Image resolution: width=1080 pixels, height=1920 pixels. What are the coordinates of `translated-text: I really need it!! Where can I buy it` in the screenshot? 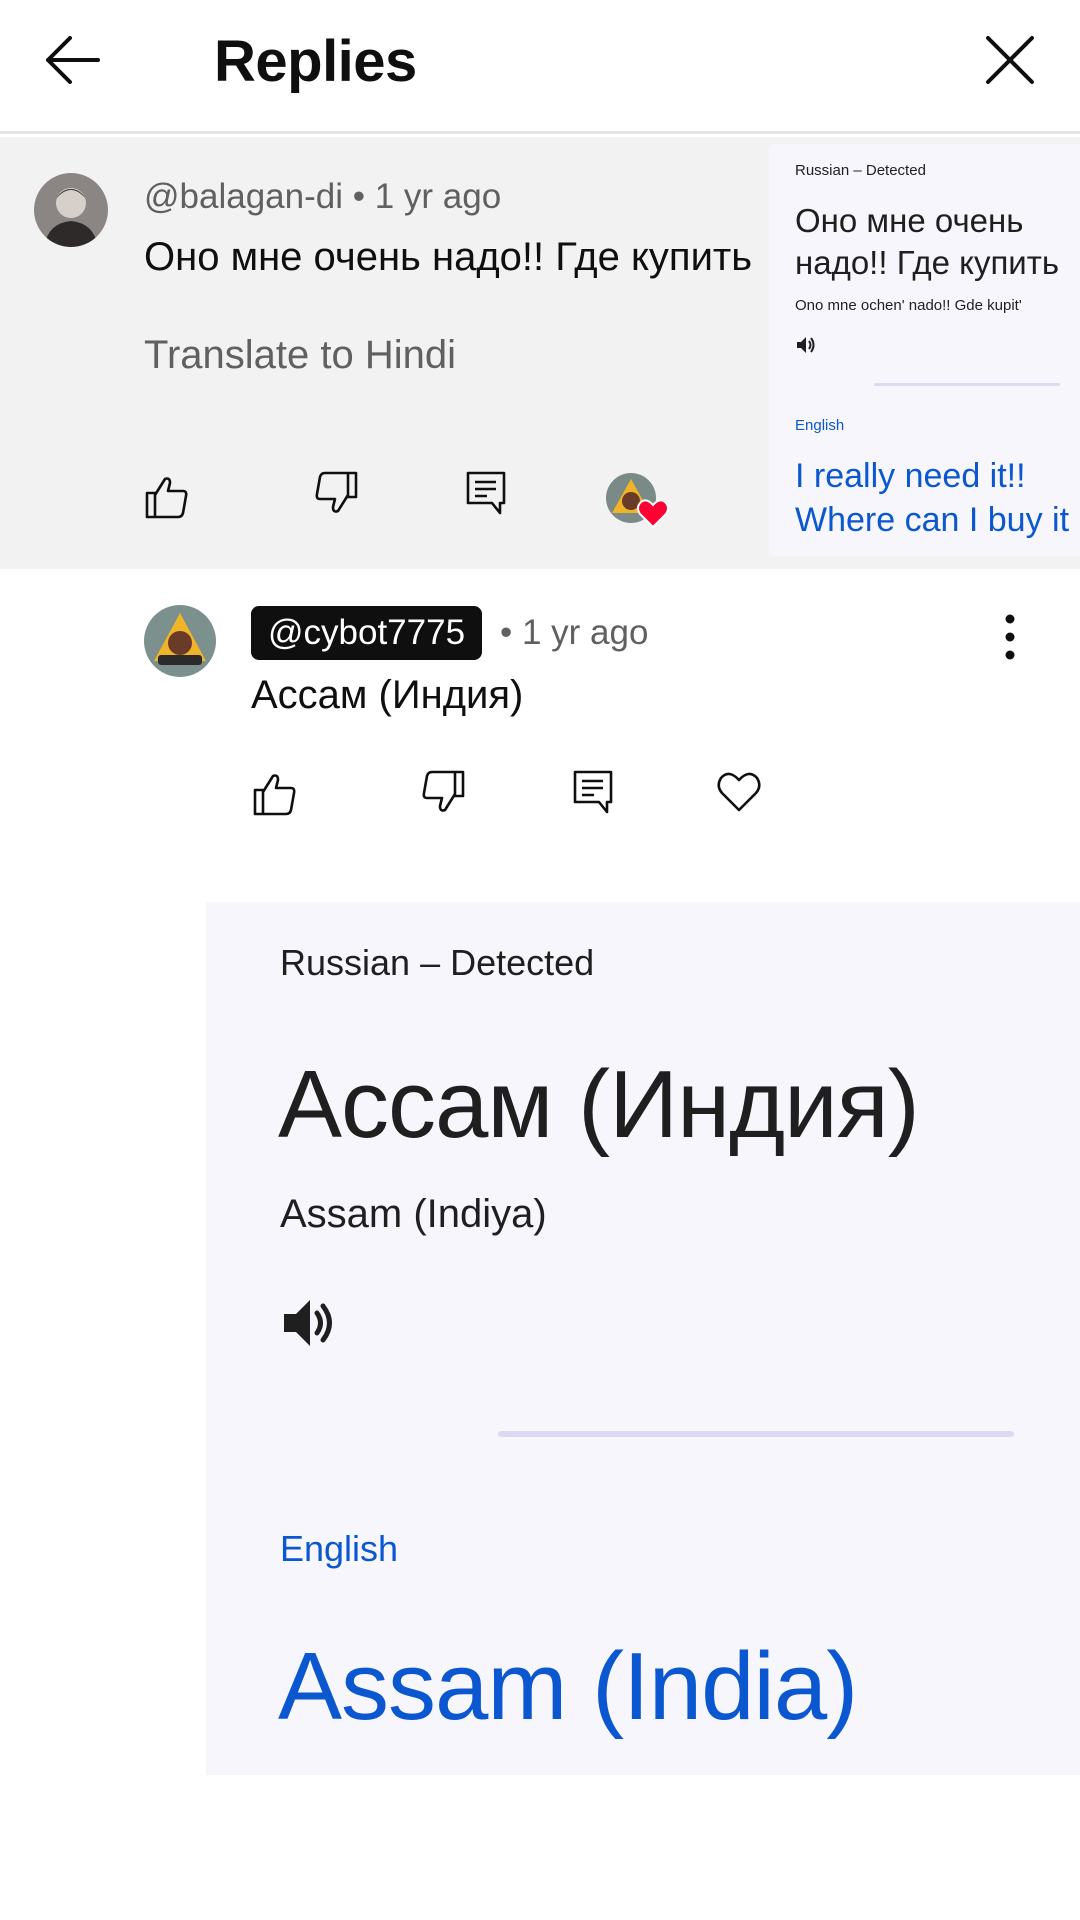 It's located at (932, 498).